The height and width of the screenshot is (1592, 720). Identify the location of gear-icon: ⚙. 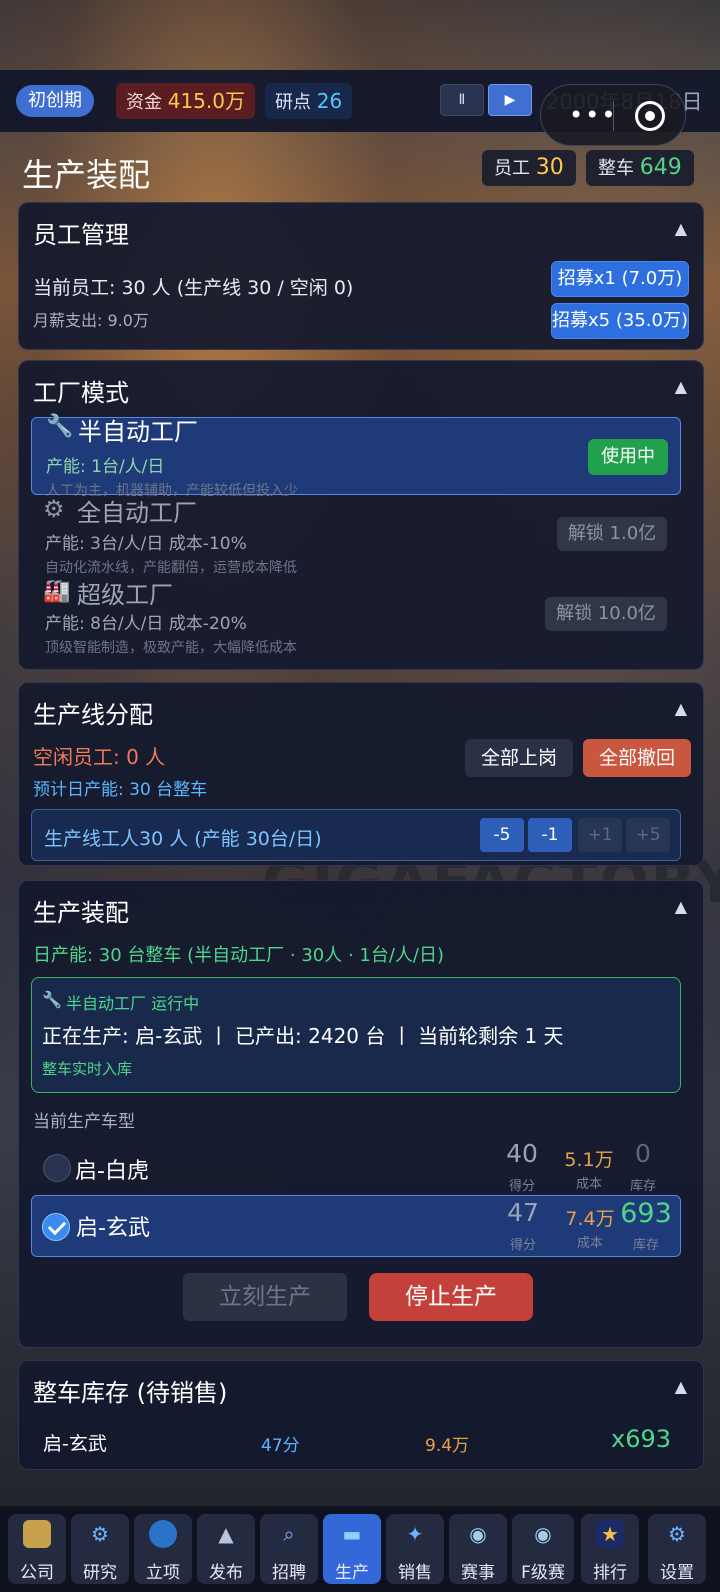
(54, 509).